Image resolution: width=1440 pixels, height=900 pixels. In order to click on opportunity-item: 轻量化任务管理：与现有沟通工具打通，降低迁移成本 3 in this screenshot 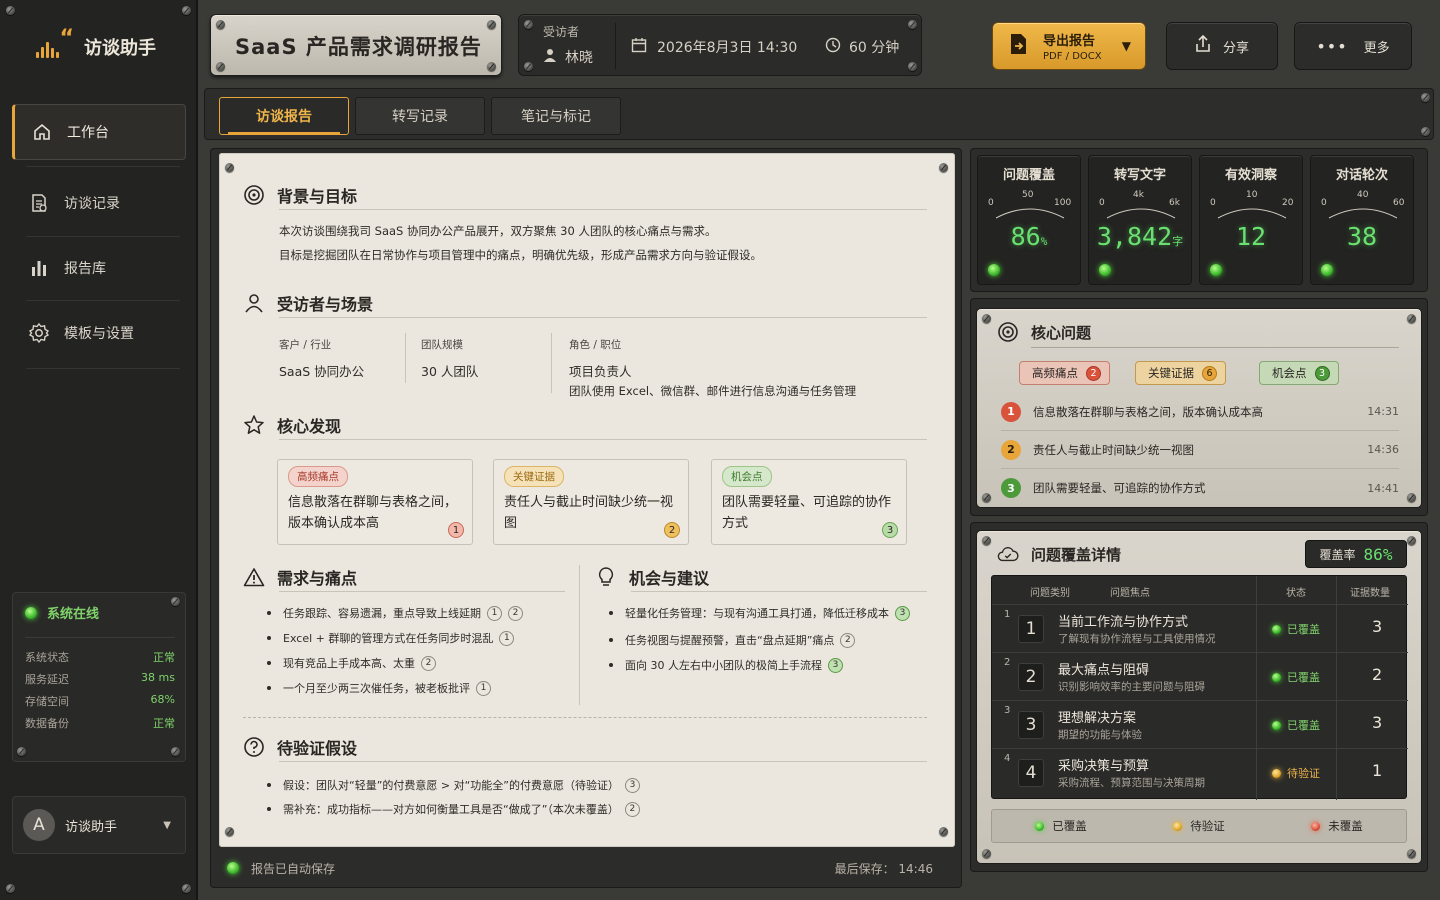, I will do `click(759, 613)`.